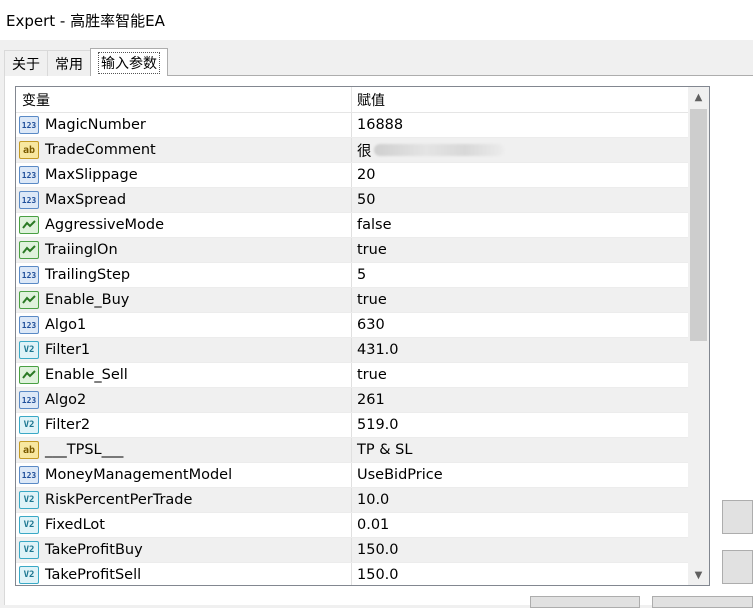 The image size is (753, 608). I want to click on table-row: Enable_Buy true, so click(352, 300).